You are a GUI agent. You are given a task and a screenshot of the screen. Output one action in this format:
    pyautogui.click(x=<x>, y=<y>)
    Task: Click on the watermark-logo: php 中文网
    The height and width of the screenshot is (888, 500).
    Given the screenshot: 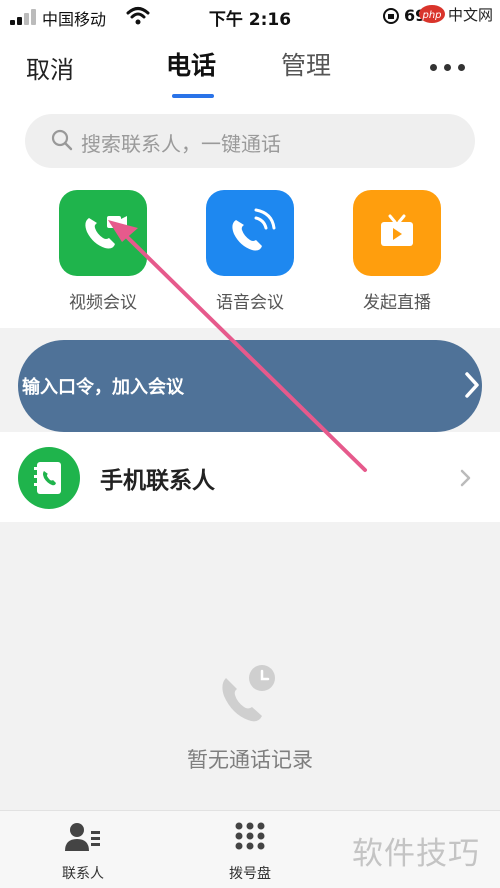 What is the action you would take?
    pyautogui.click(x=456, y=14)
    